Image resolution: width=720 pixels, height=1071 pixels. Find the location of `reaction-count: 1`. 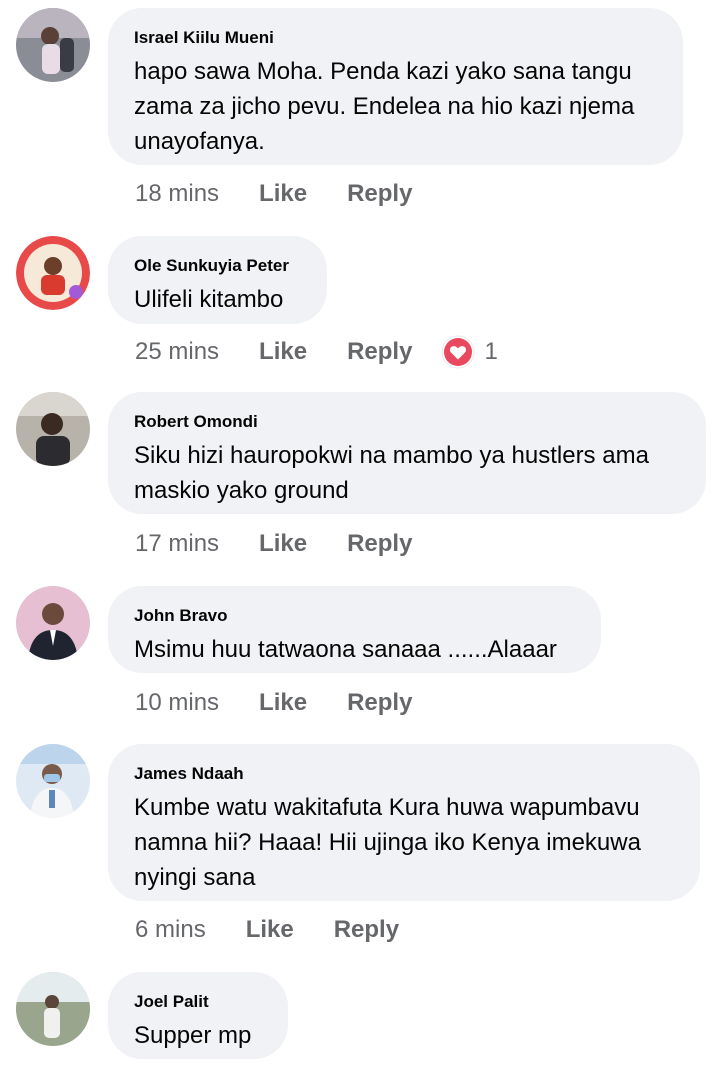

reaction-count: 1 is located at coordinates (491, 351).